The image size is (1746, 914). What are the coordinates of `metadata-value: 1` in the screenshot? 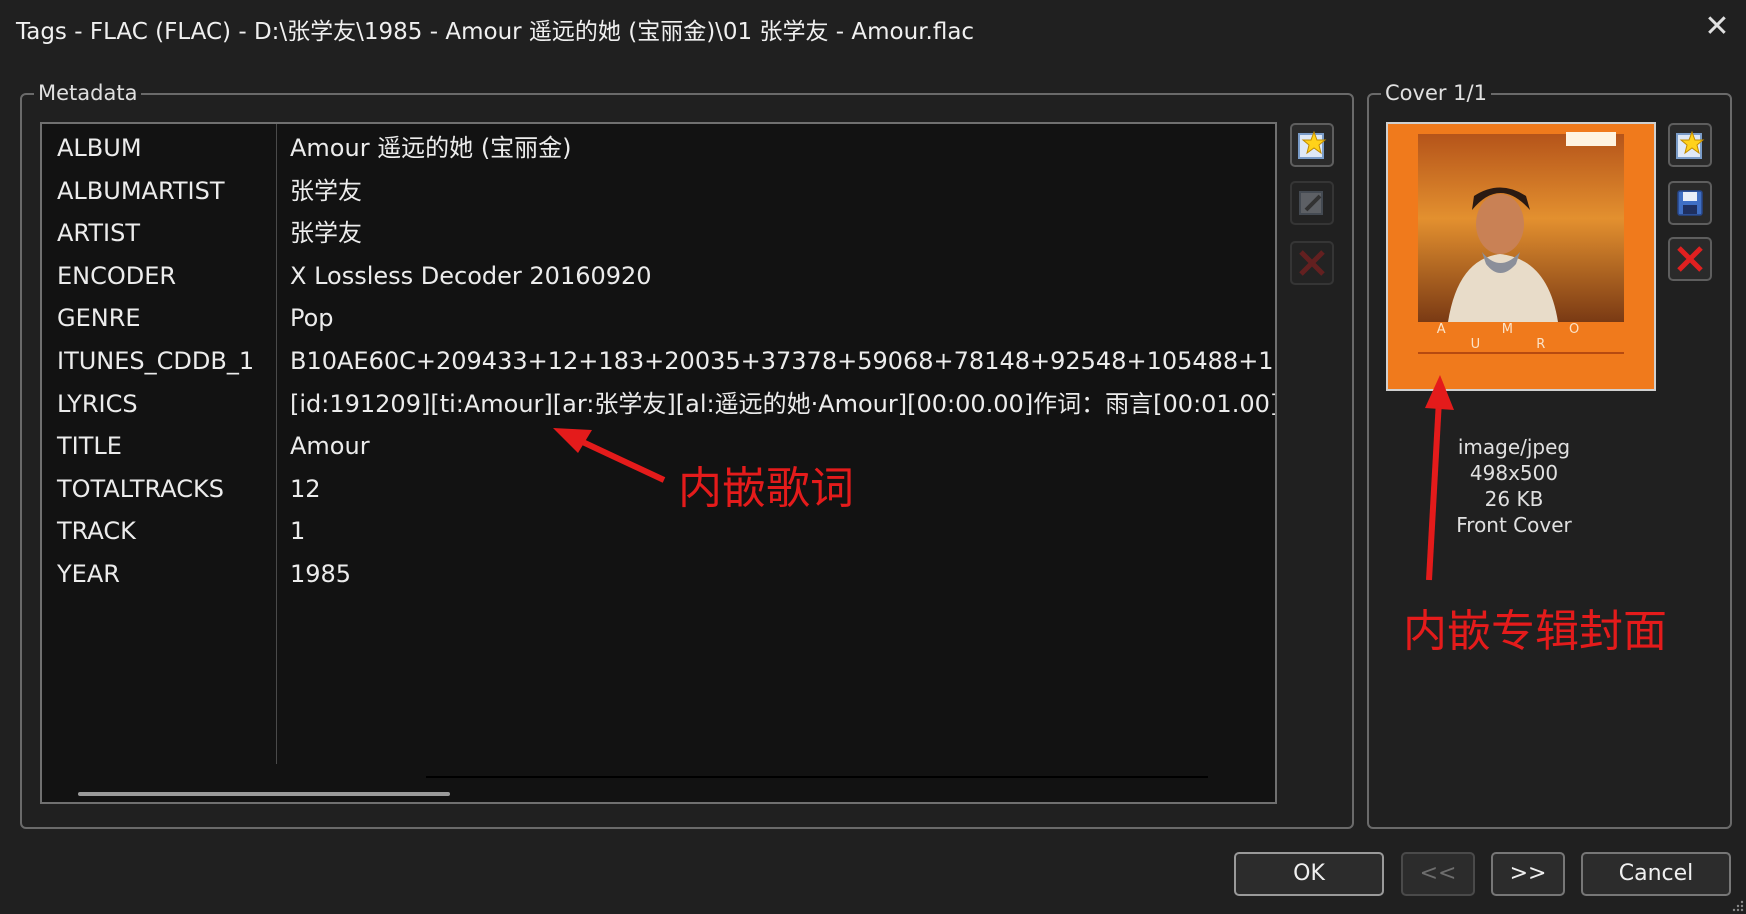 It's located at (298, 531).